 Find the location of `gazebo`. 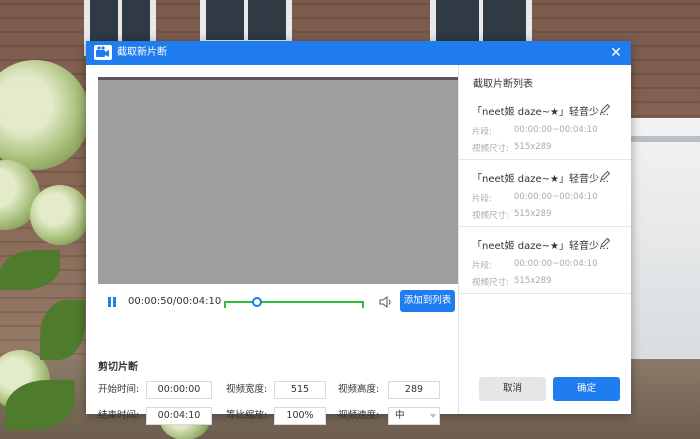

gazebo is located at coordinates (665, 243).